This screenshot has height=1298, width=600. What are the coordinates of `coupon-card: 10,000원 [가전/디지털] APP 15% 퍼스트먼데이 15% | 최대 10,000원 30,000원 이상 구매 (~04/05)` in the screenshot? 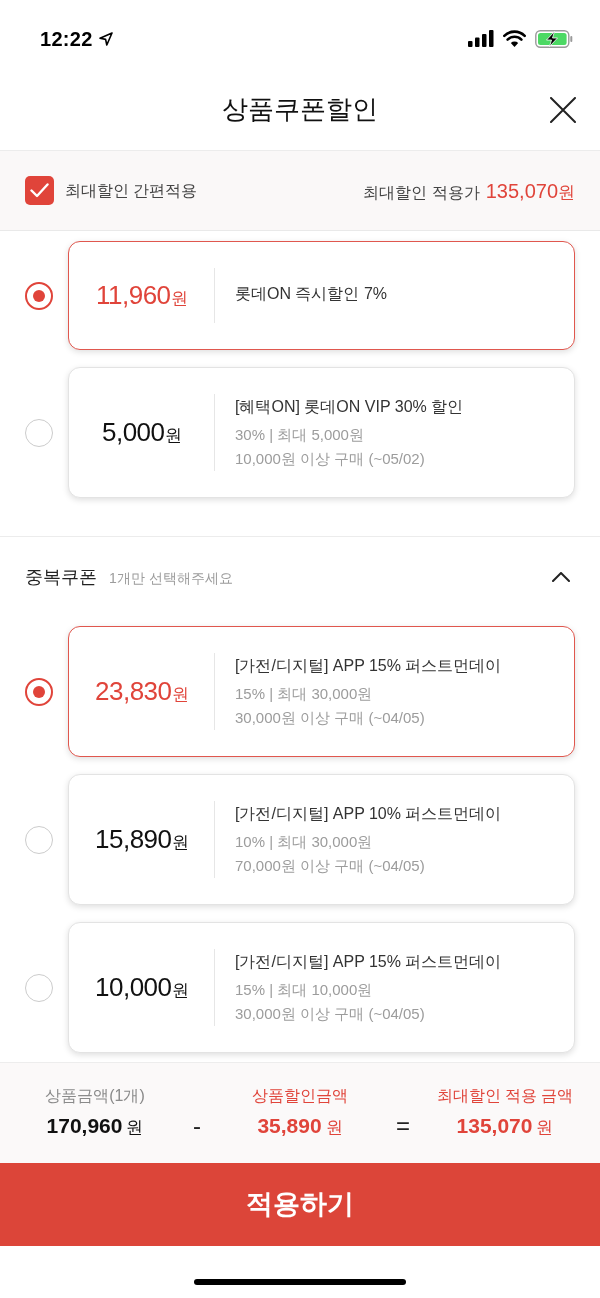 It's located at (321, 987).